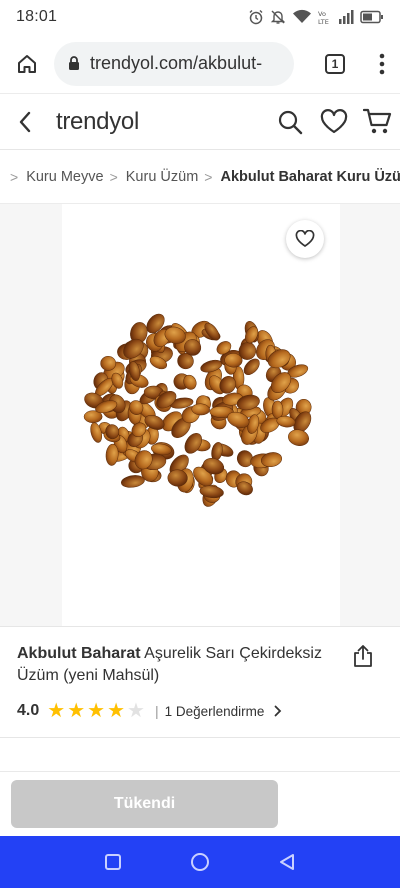 The width and height of the screenshot is (400, 888). I want to click on back-arrow-icon, so click(25, 121).